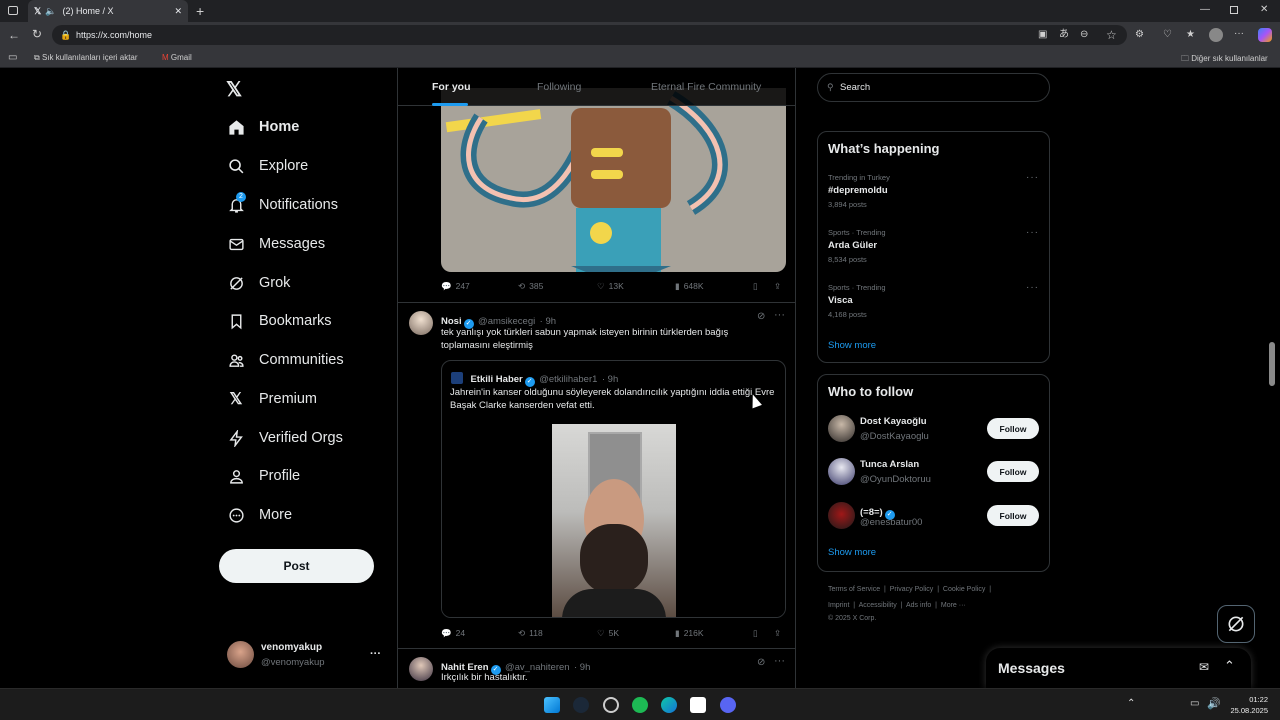 This screenshot has width=1280, height=720. What do you see at coordinates (258, 283) in the screenshot?
I see `sidebar-item-grok: Grok` at bounding box center [258, 283].